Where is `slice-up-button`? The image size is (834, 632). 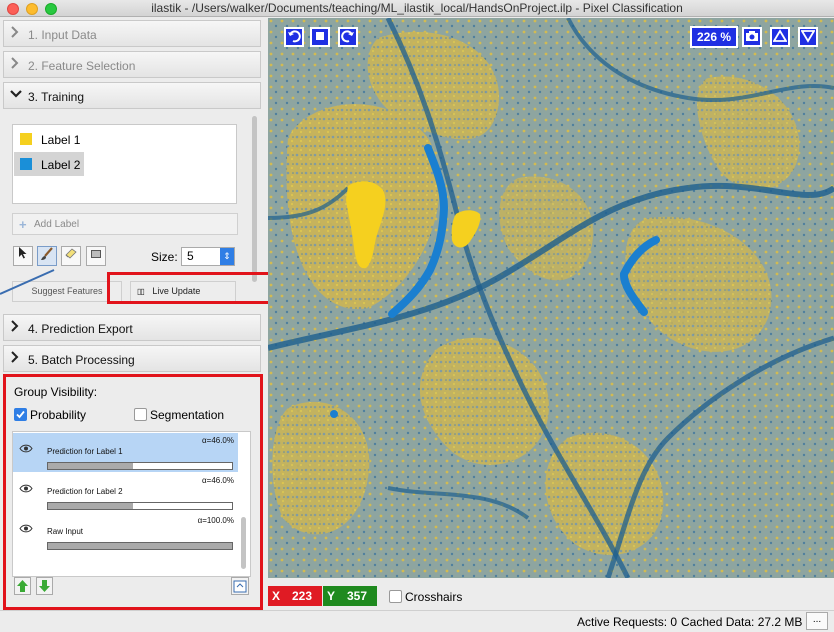
slice-up-button is located at coordinates (780, 37).